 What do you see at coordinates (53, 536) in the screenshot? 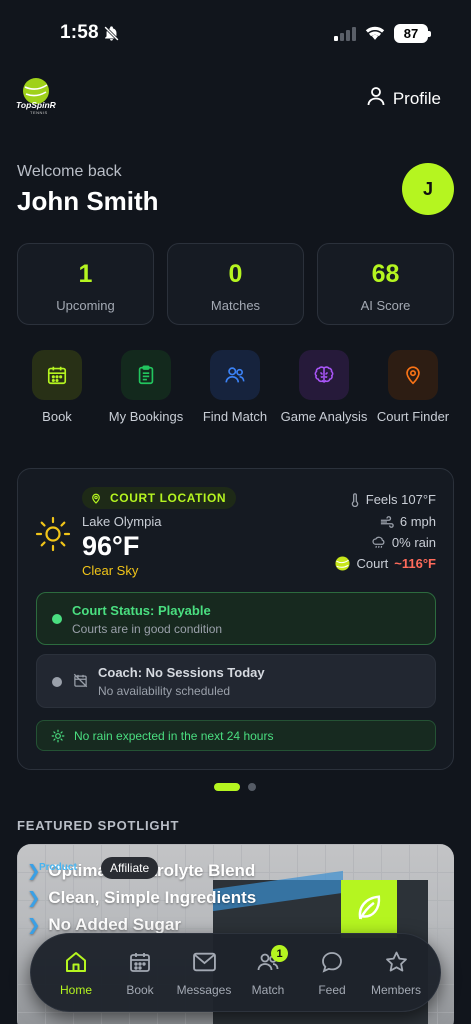
I see `sun-icon` at bounding box center [53, 536].